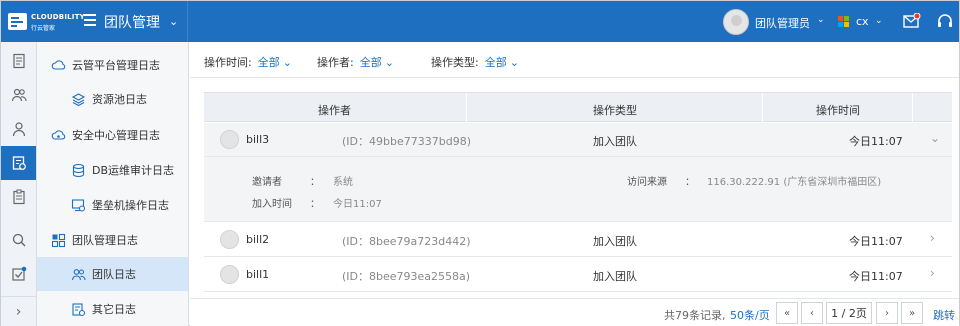 The height and width of the screenshot is (326, 960). What do you see at coordinates (794, 182) in the screenshot?
I see `detail-value: 116.30.222.91 (广东省深圳市福田区)` at bounding box center [794, 182].